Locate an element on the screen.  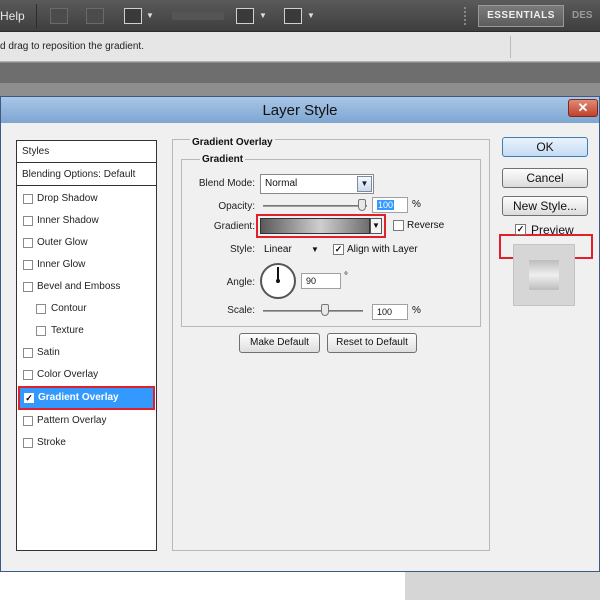
scale-slider-track is located at coordinates (313, 311).